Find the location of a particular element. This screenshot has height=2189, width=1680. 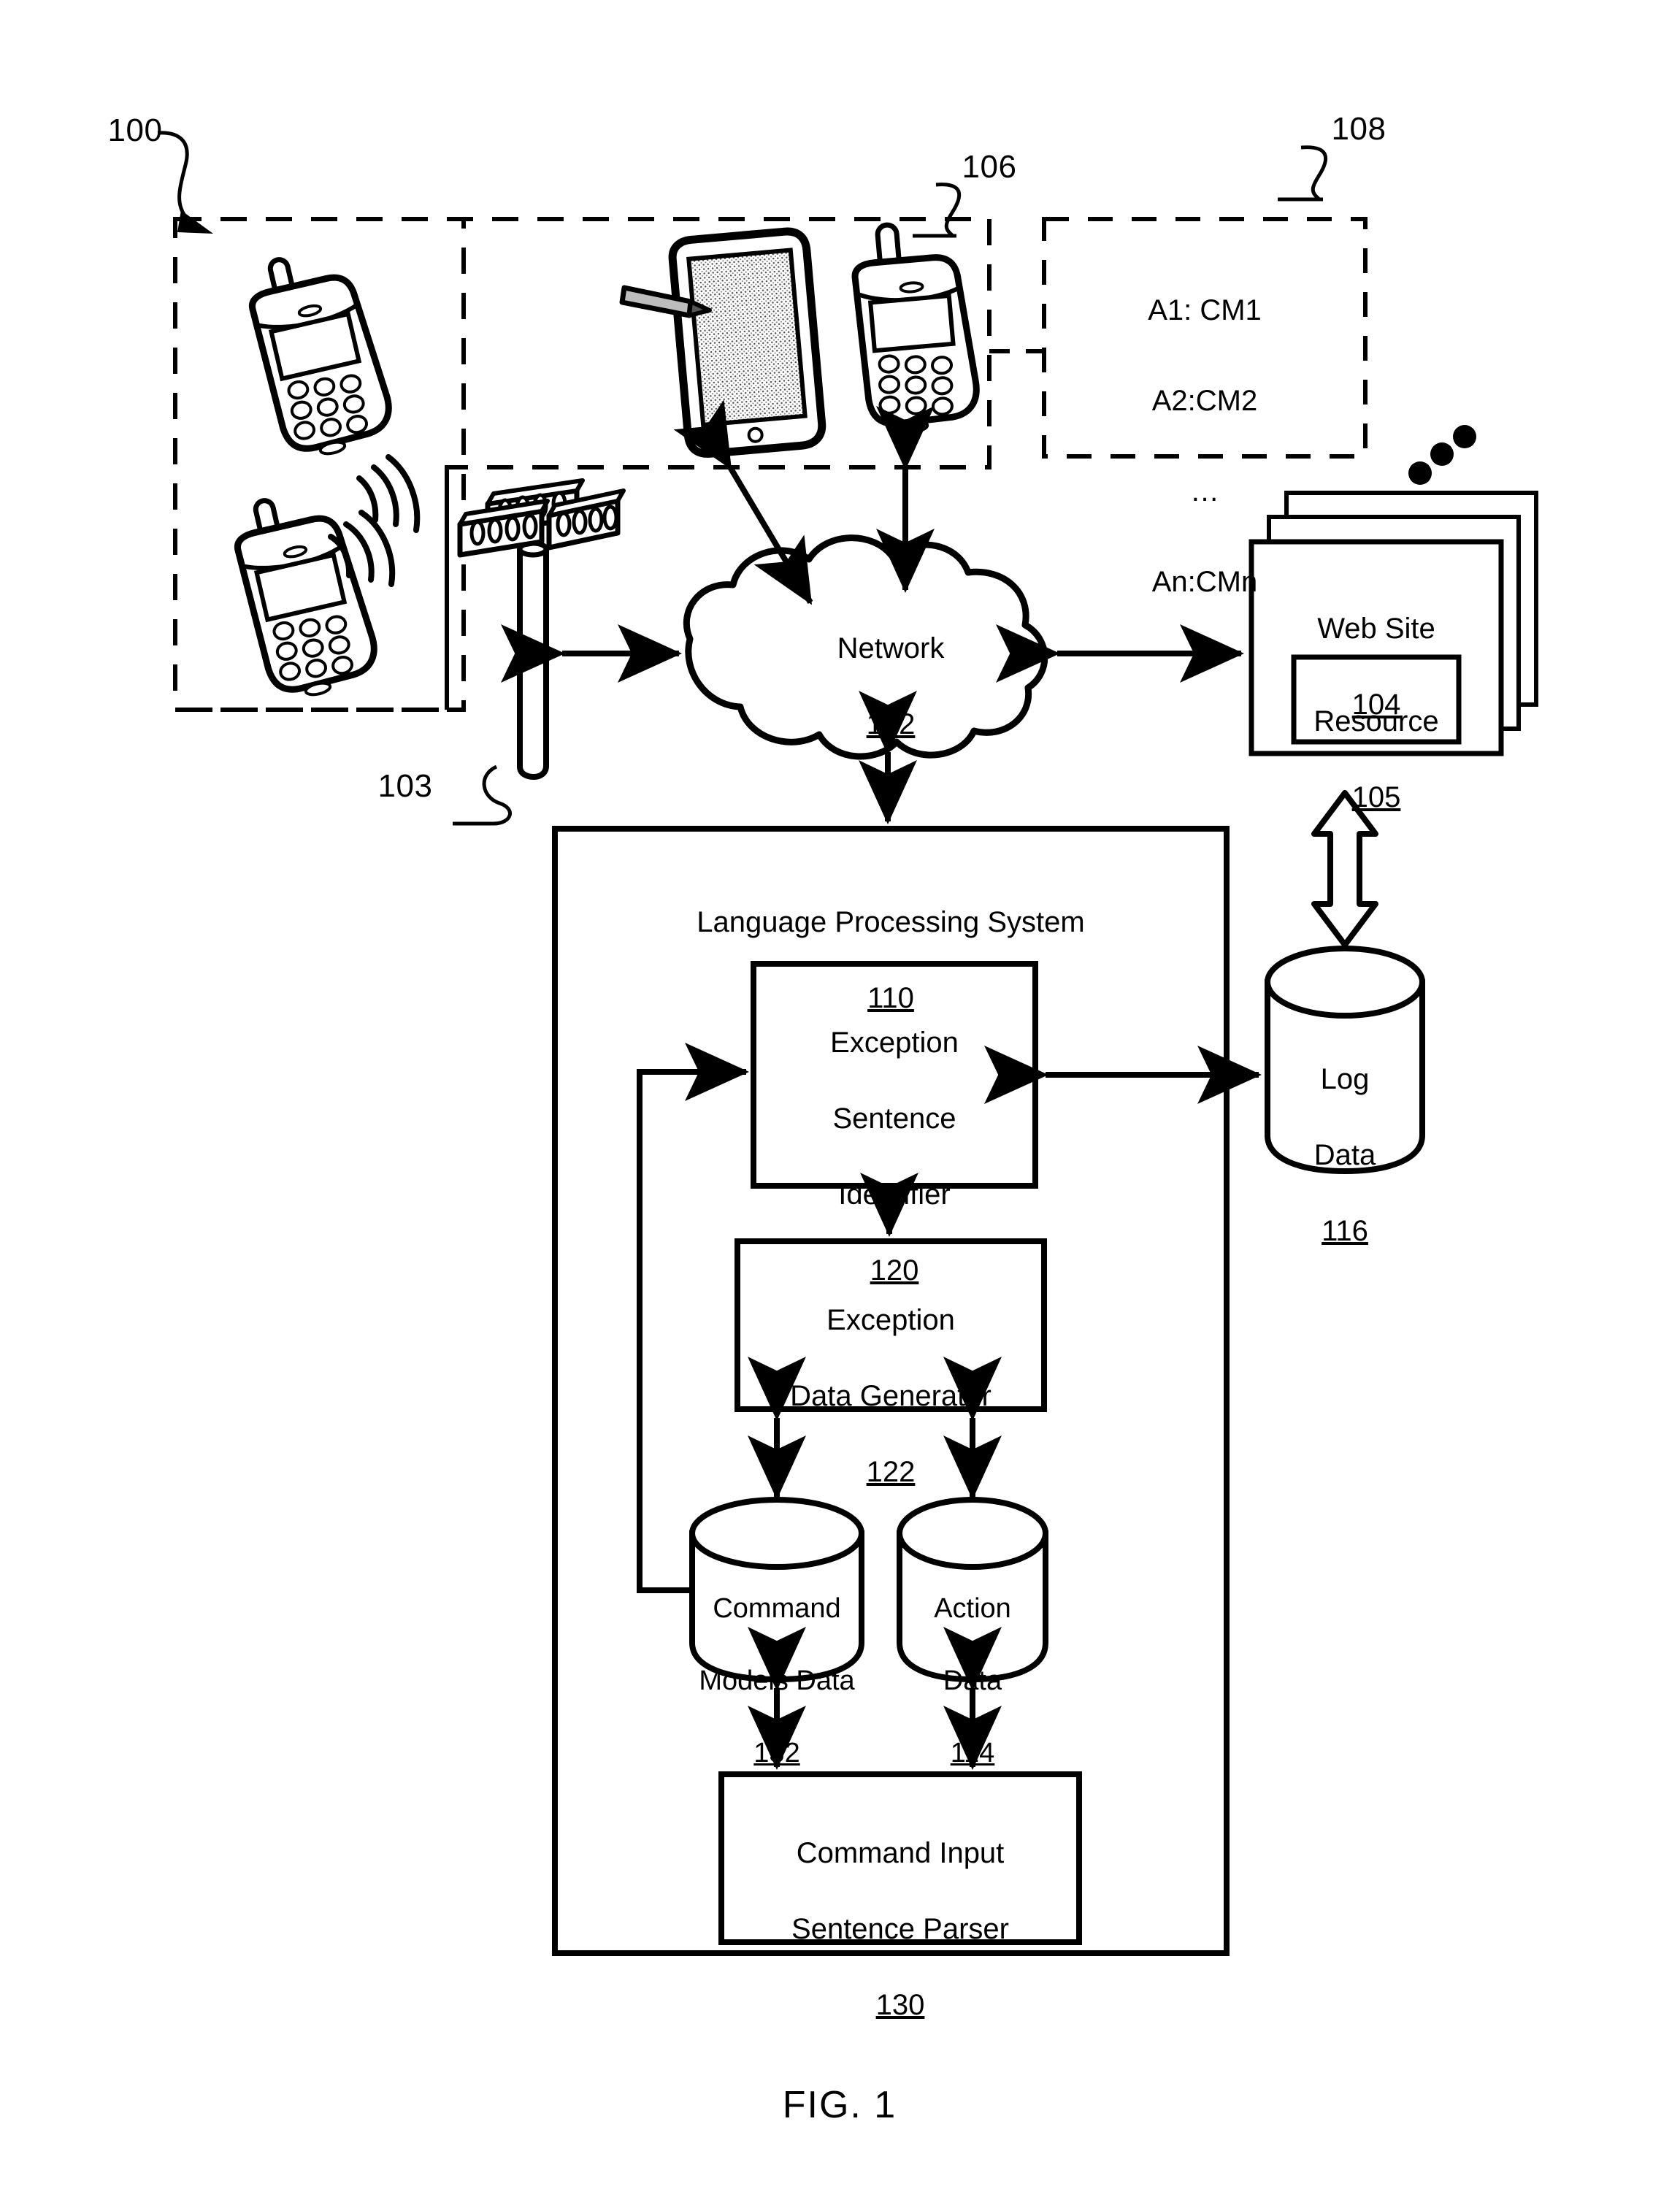

resource-label: Resource is located at coordinates (1376, 721).